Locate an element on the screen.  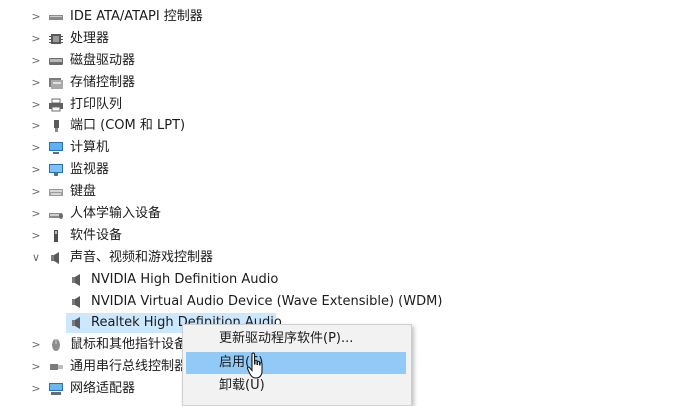
tree-item-nvidia-hd-audio: NVIDIA High Definition Audio is located at coordinates (342, 280).